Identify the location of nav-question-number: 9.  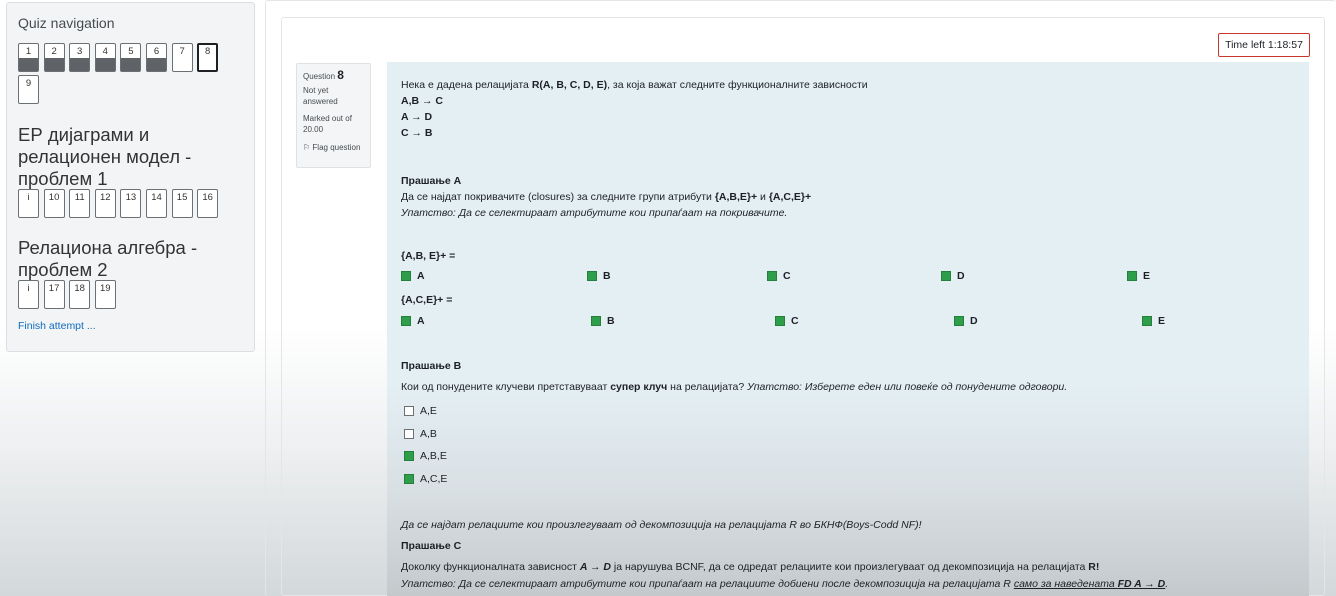
(28, 83).